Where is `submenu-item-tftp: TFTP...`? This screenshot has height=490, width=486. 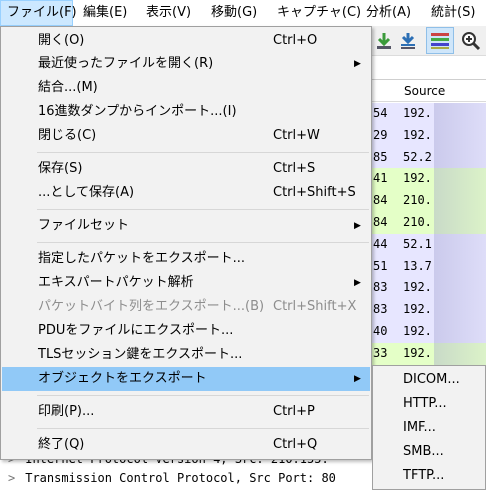
submenu-item-tftp: TFTP... is located at coordinates (423, 476).